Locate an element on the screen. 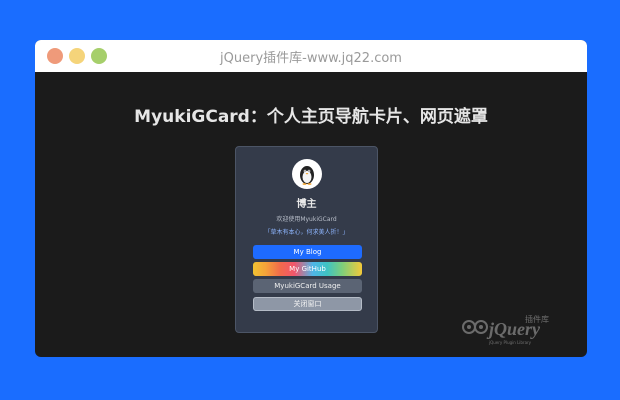  usage-button: MyukiGCard Usage is located at coordinates (307, 286).